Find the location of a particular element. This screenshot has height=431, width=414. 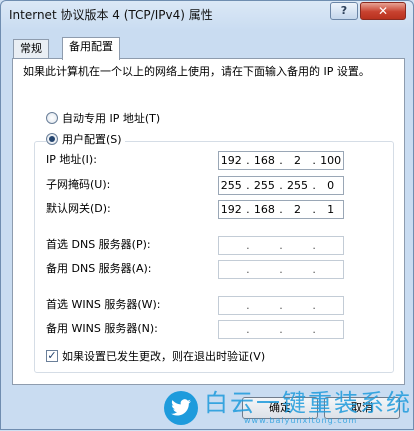

validate-on-exit-label: 如果设置已发生更改，则在退出时验证(V) is located at coordinates (164, 356).